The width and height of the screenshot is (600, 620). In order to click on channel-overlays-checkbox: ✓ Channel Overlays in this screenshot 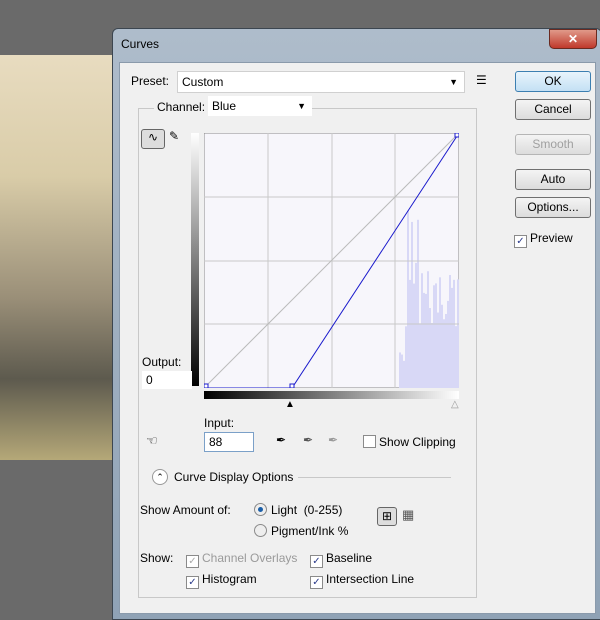, I will do `click(241, 559)`.